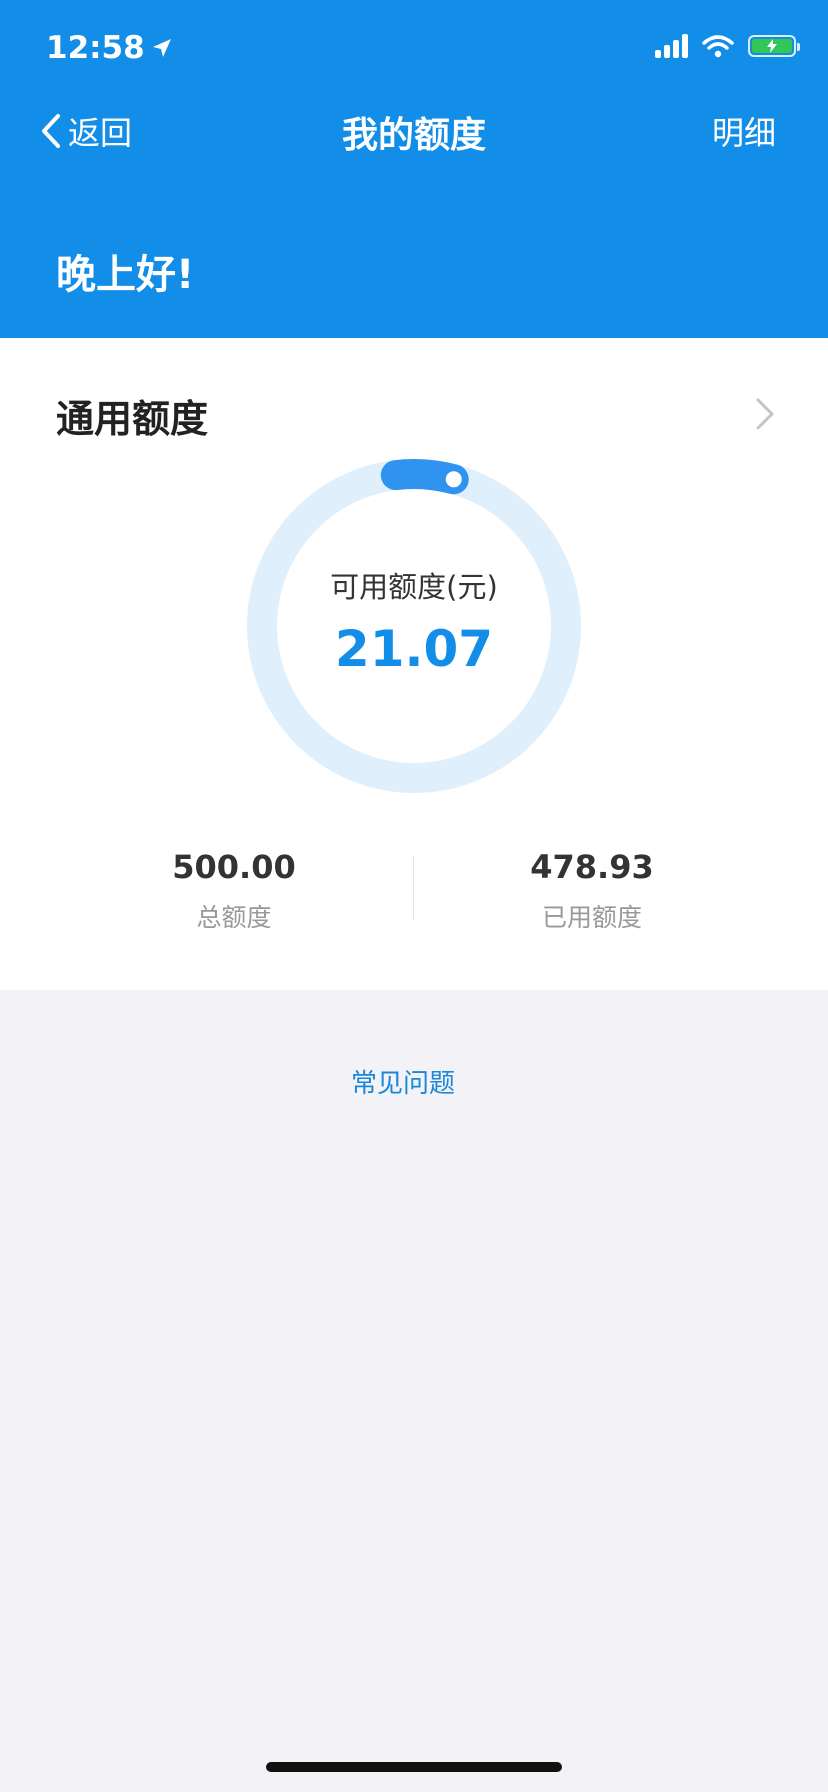 The height and width of the screenshot is (1792, 828). Describe the element at coordinates (413, 888) in the screenshot. I see `stat-divider` at that location.